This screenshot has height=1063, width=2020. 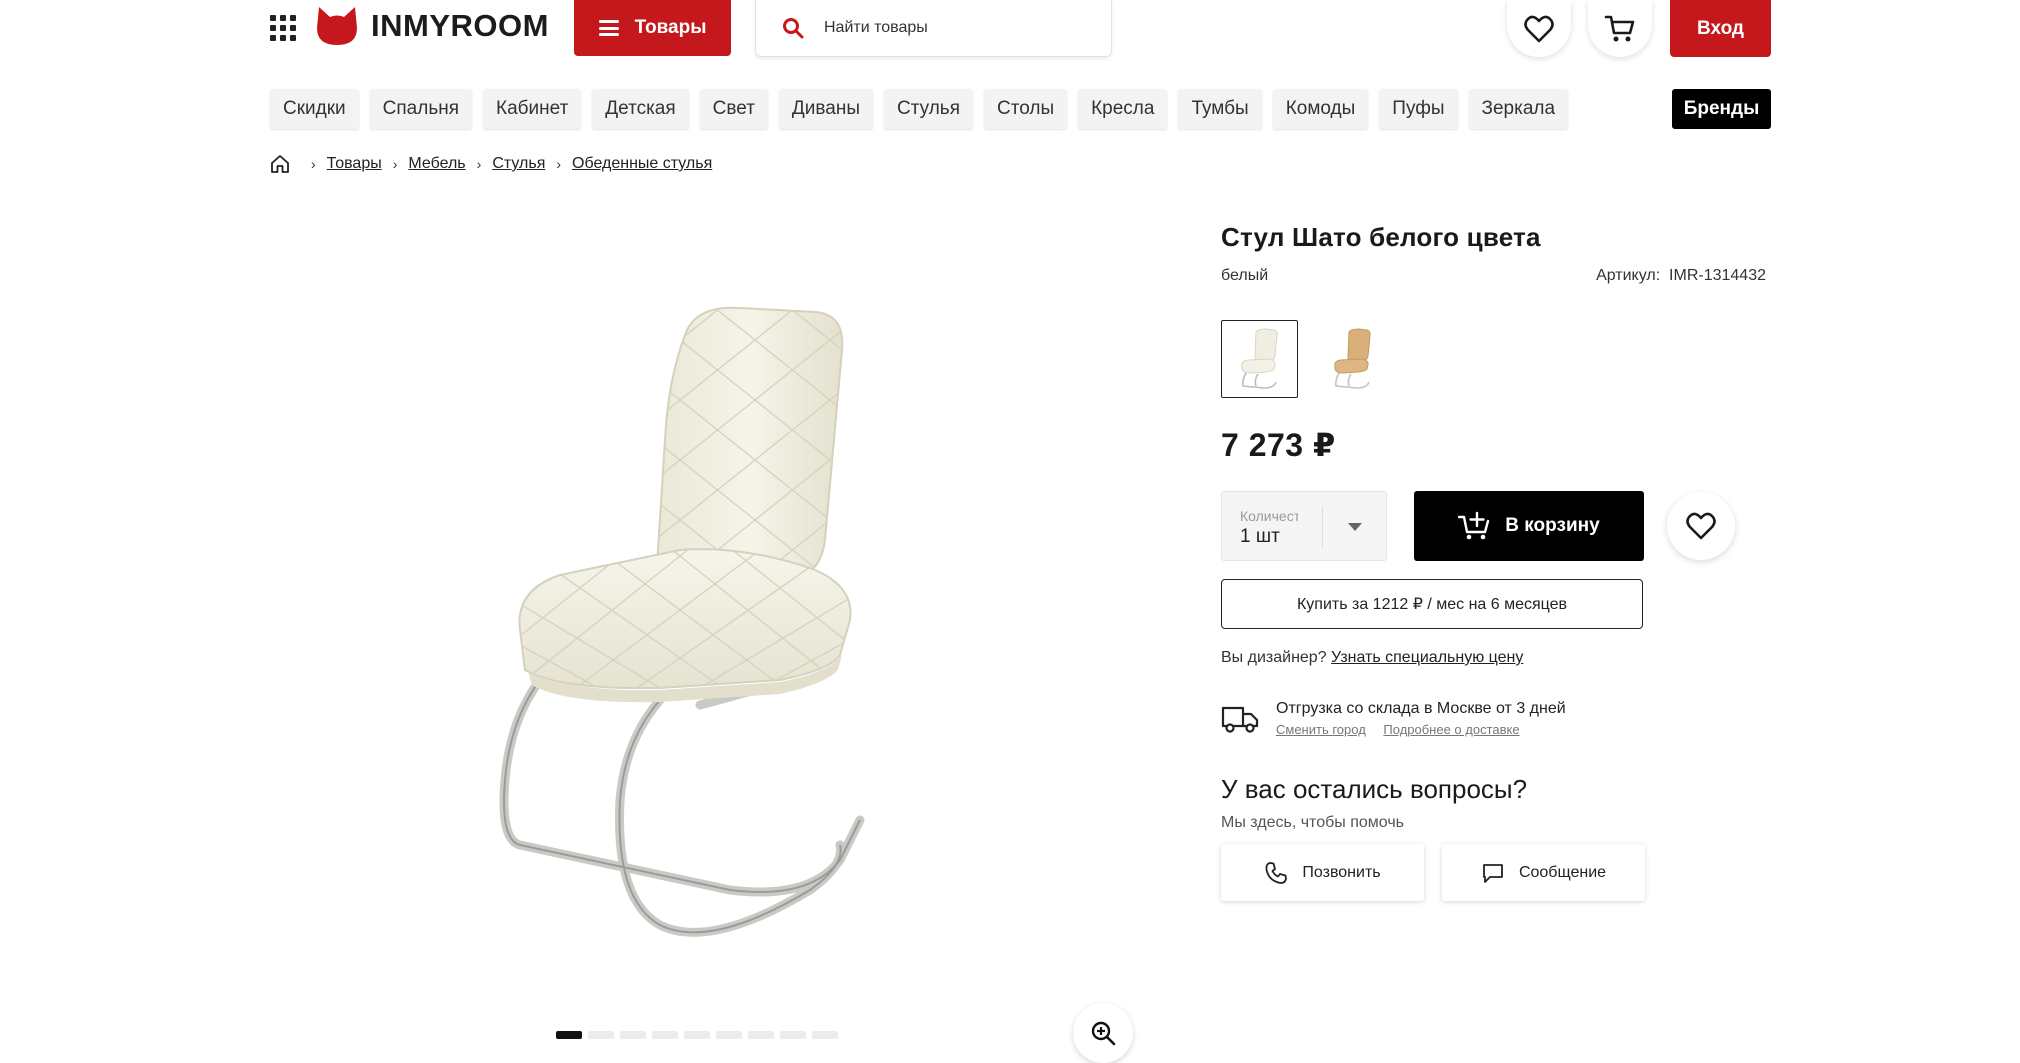 What do you see at coordinates (1427, 657) in the screenshot?
I see `designer-price-link: Узнать специальную цену` at bounding box center [1427, 657].